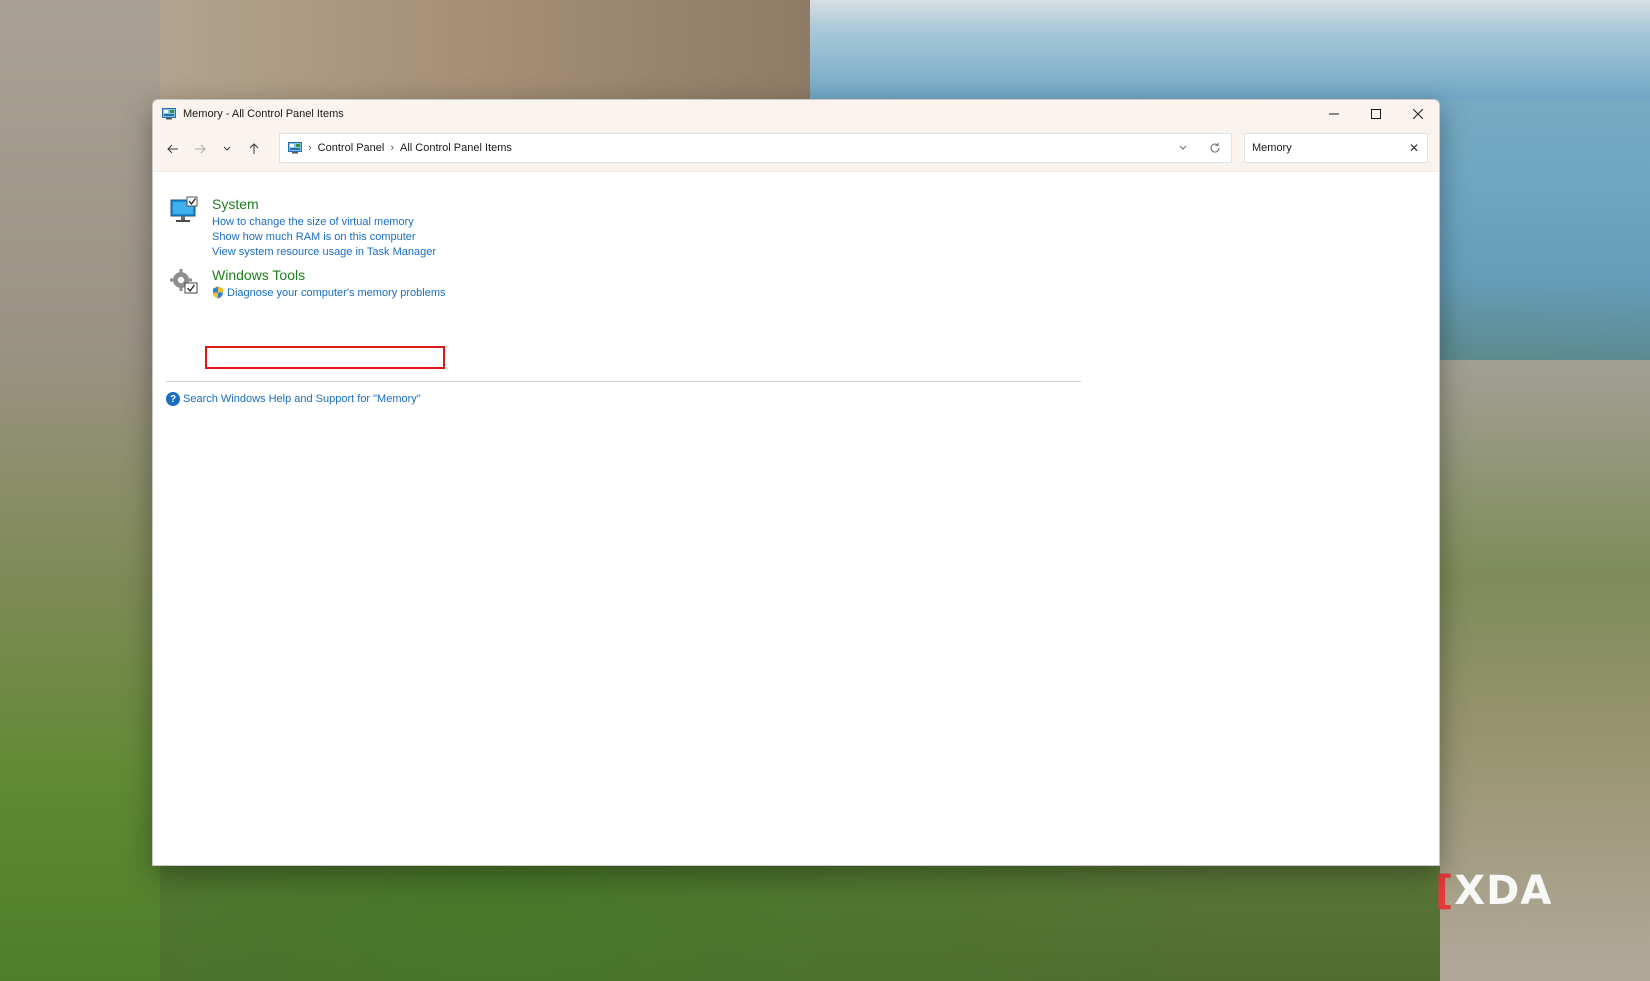 This screenshot has width=1650, height=981. I want to click on clear-search-icon: ✕, so click(1414, 148).